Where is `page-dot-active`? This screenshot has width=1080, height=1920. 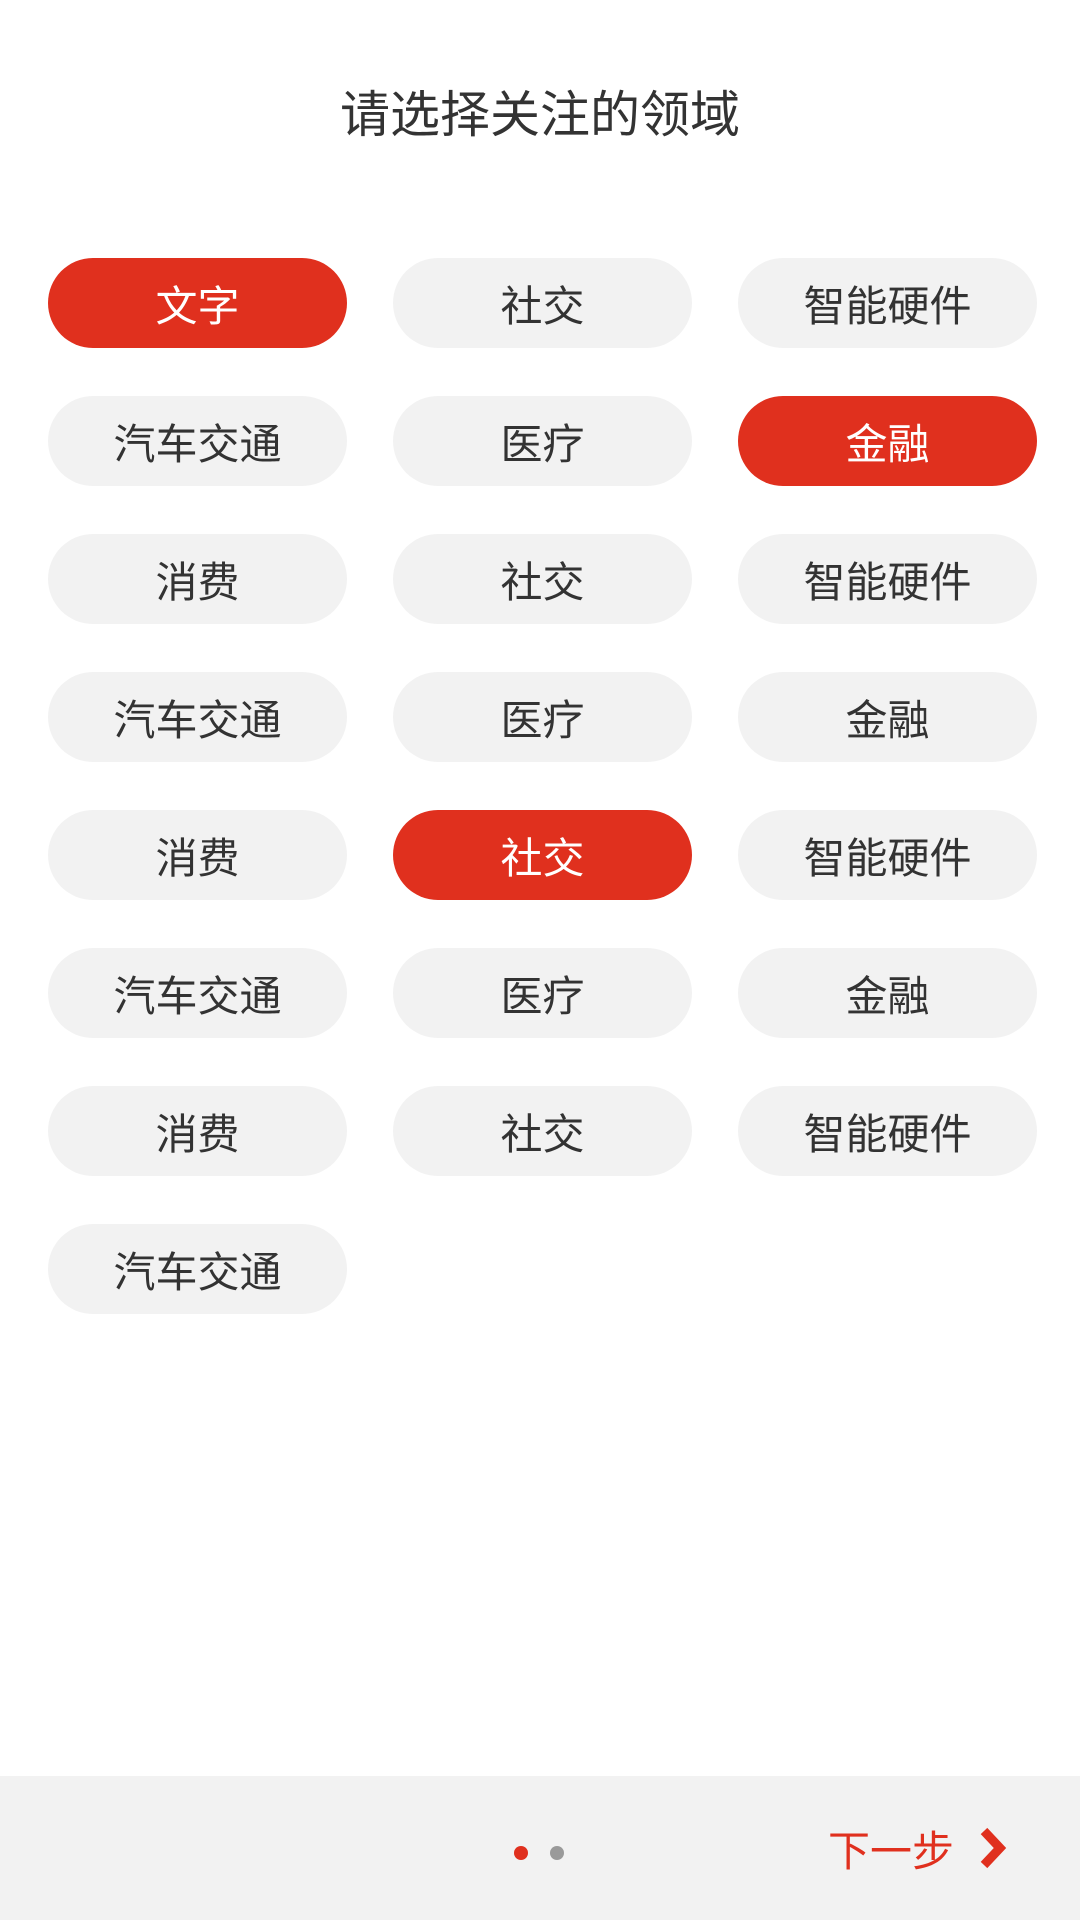
page-dot-active is located at coordinates (521, 1853).